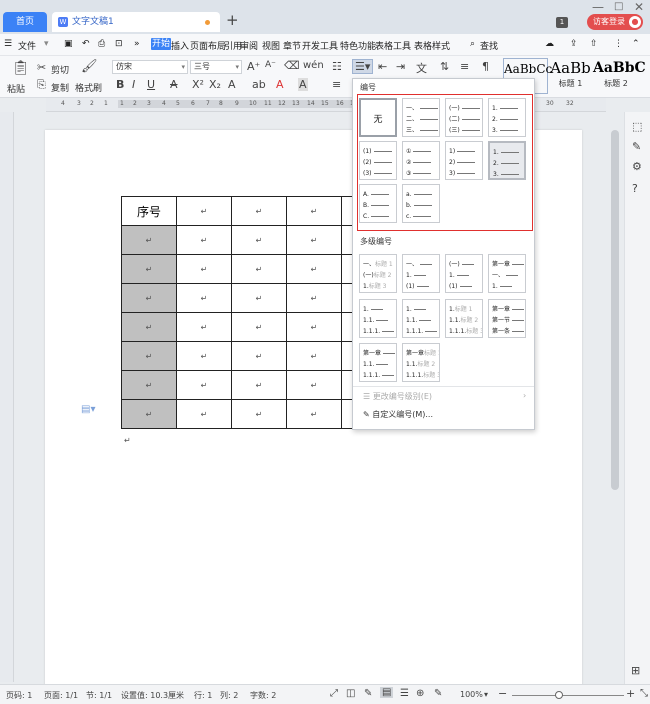 Image resolution: width=650 pixels, height=704 pixels. Describe the element at coordinates (101, 44) in the screenshot. I see `print-icon: ⎙` at that location.